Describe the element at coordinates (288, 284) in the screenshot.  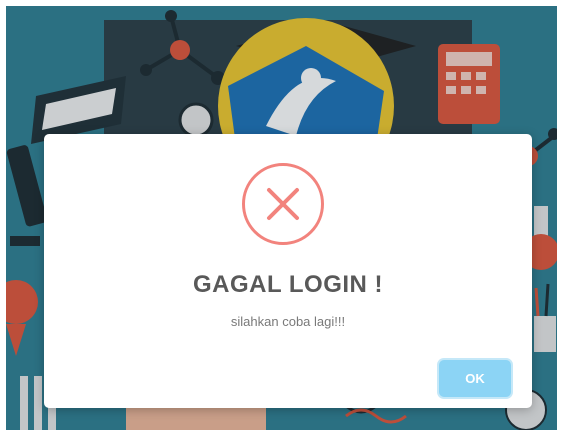
I see `dialog-title: GAGAL LOGIN !` at that location.